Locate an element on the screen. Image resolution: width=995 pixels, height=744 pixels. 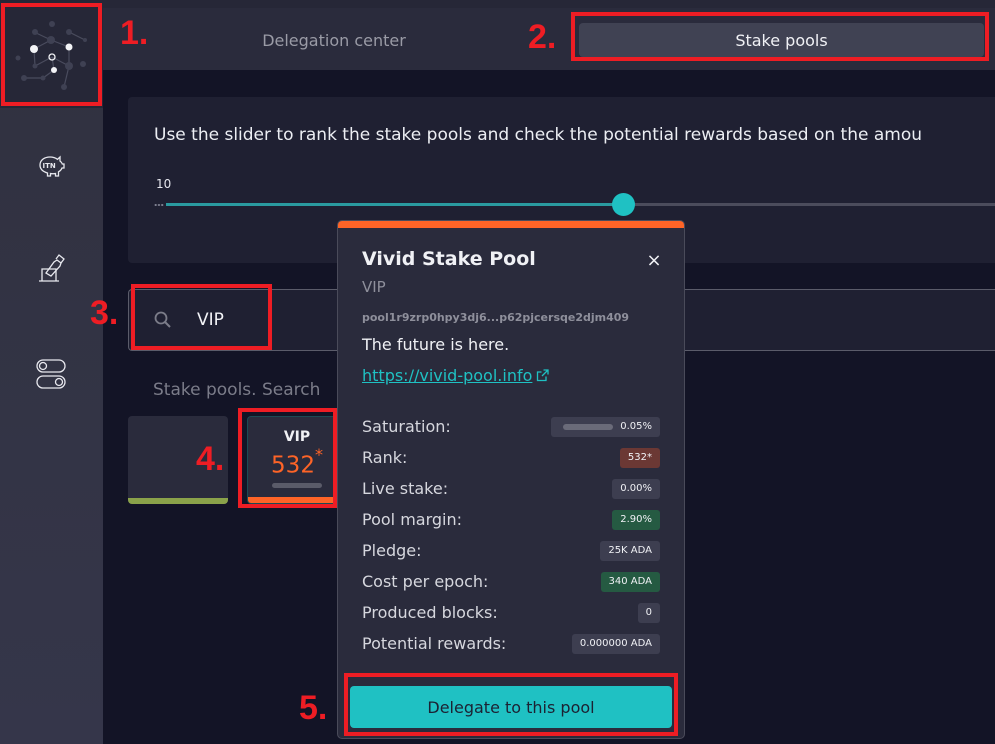
tab-stake-pools: Stake pools is located at coordinates (781, 40).